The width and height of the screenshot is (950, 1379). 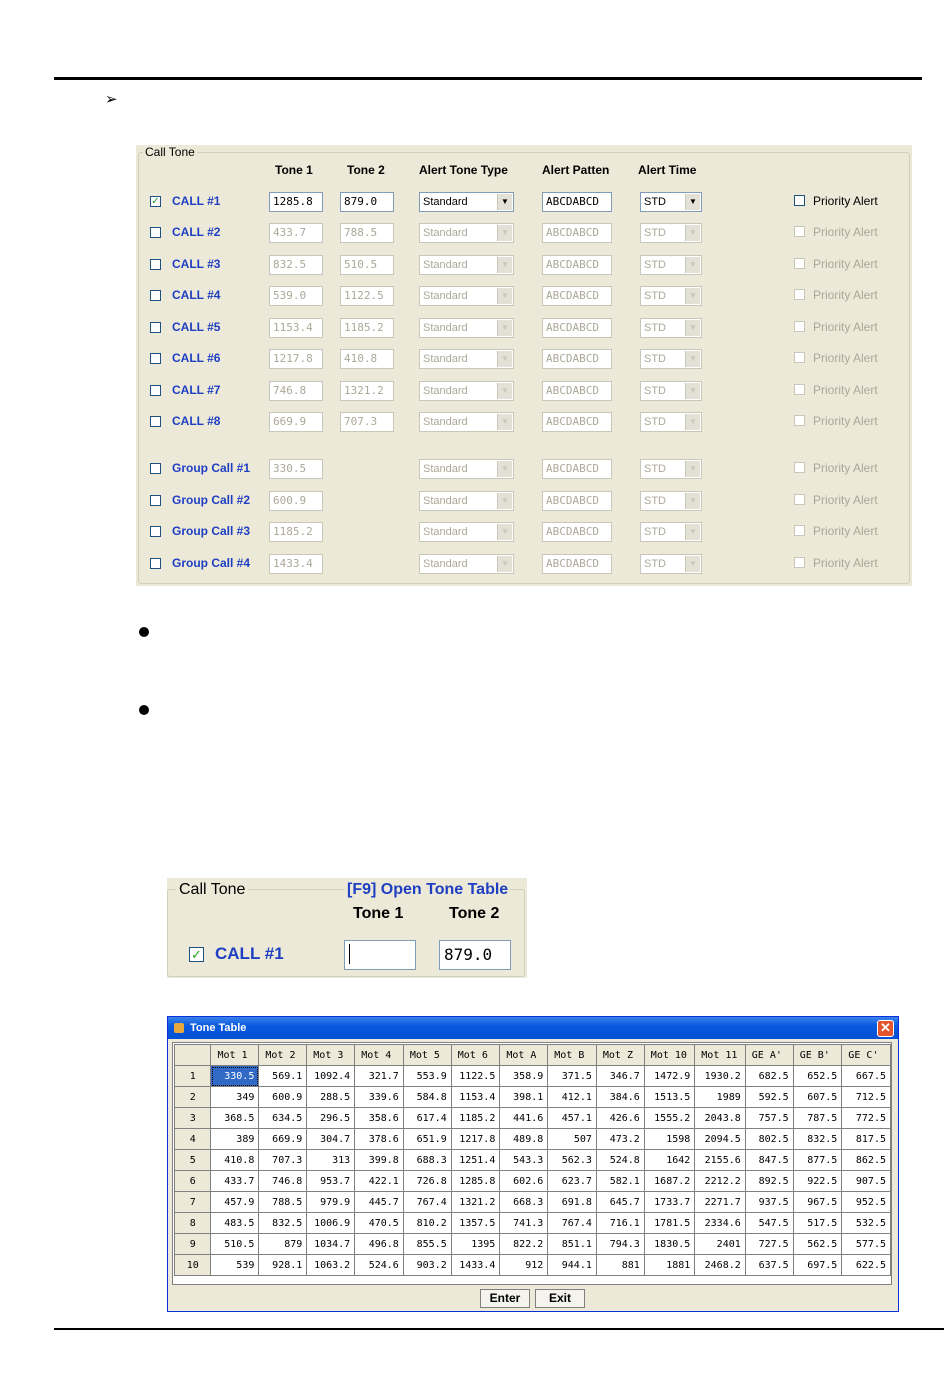 I want to click on tone-cell: 622.5, so click(x=866, y=1265).